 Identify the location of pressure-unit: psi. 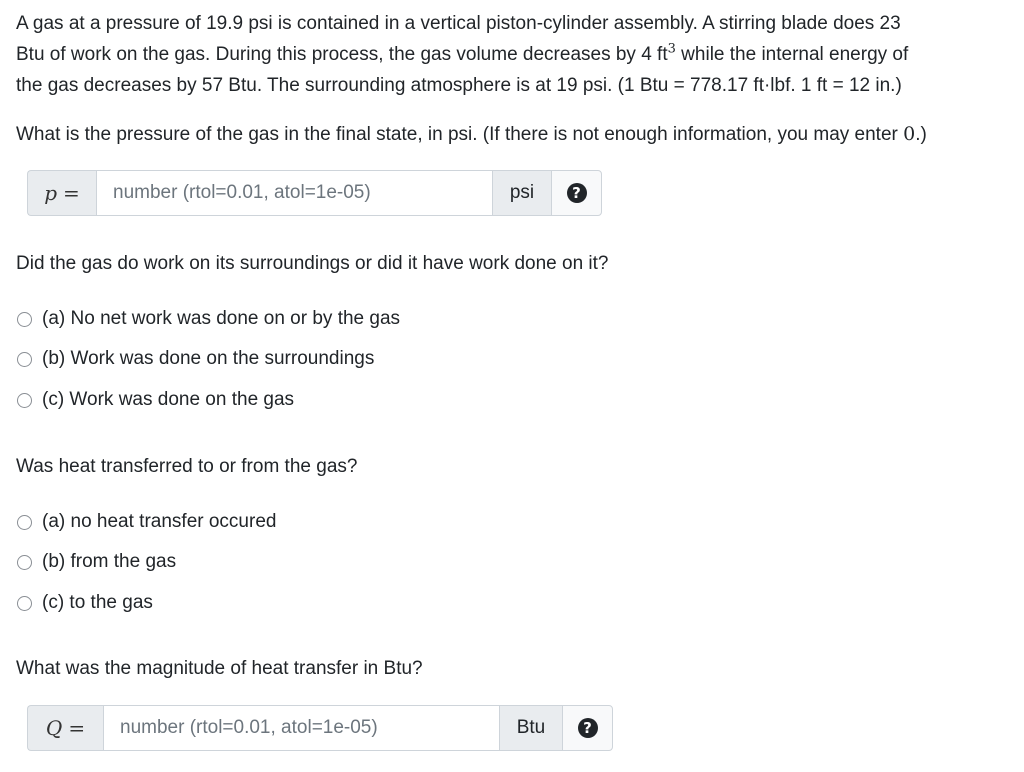
(521, 193).